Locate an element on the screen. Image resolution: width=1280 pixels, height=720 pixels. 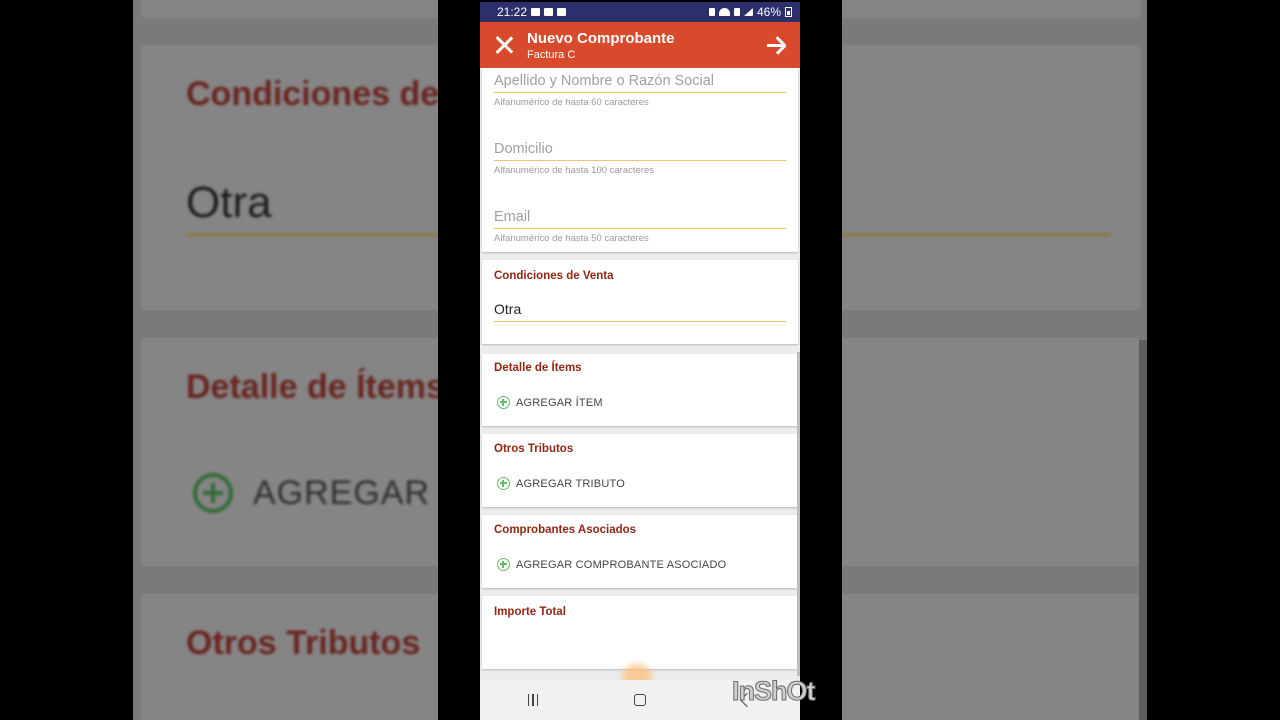
address-help: Alfanumérico de hasta 100 caracteres is located at coordinates (574, 170).